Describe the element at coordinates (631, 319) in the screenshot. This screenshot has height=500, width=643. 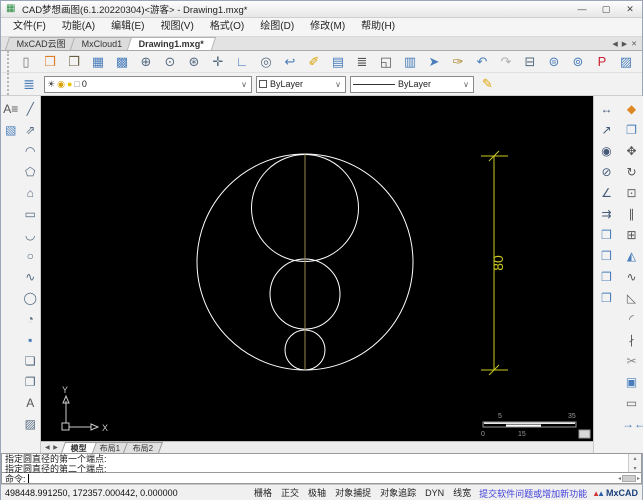
I see `fillet-icon: ◜` at that location.